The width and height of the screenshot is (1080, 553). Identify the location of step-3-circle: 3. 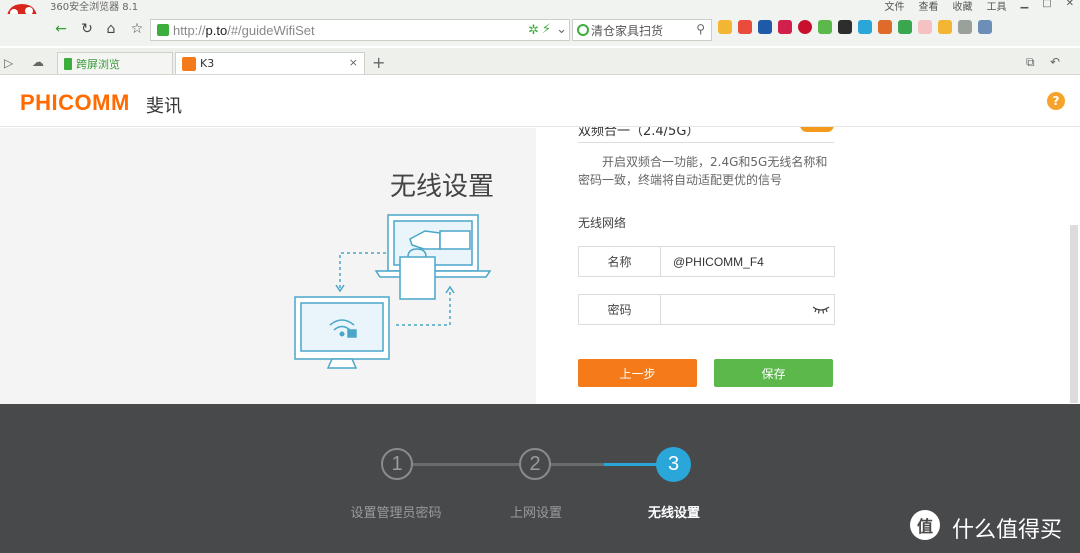
(673, 464).